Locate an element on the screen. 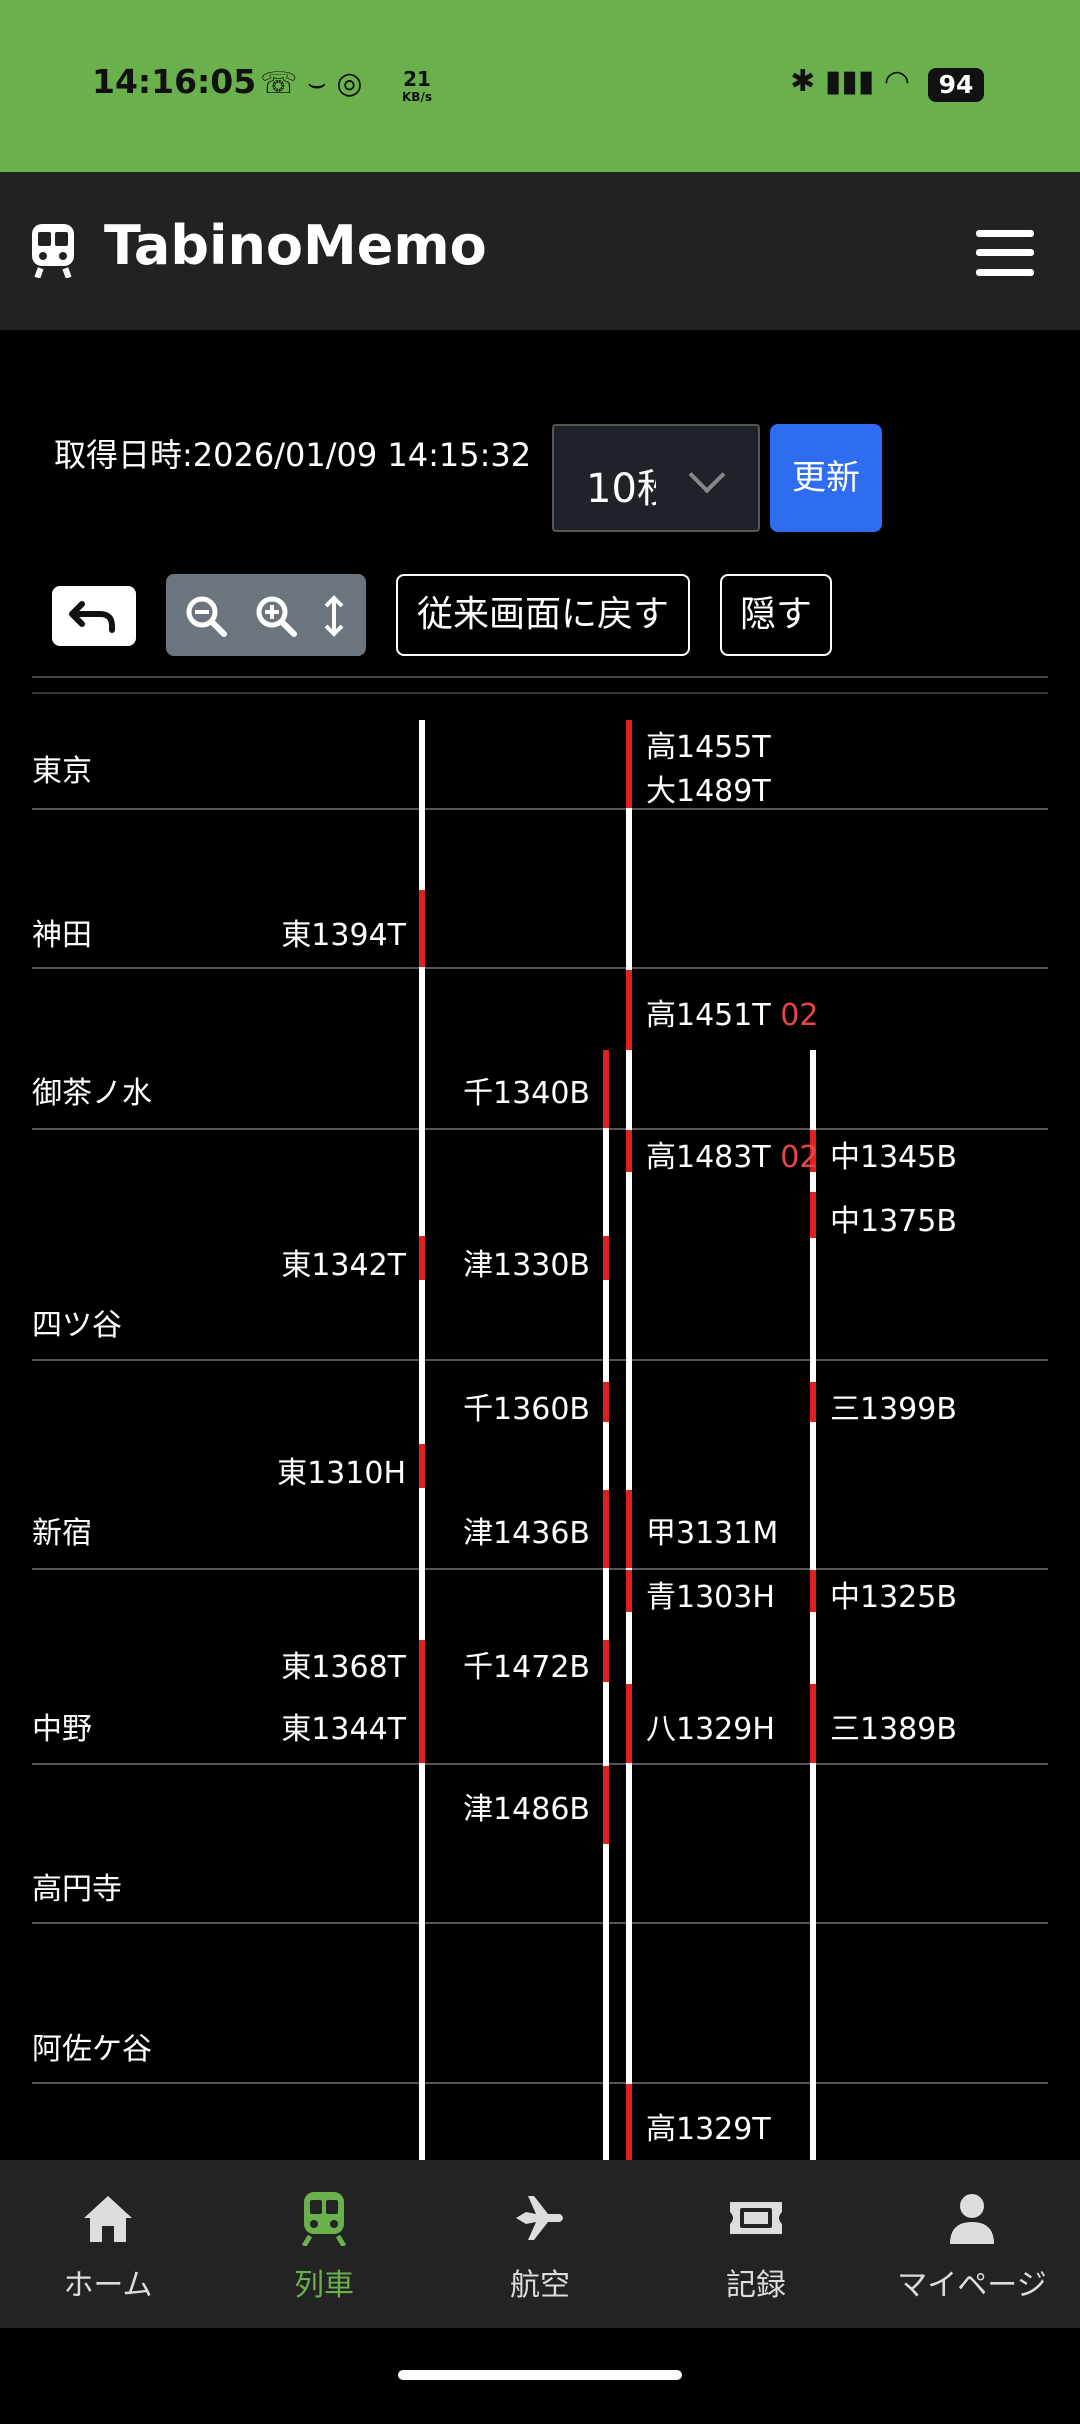  interval-value: 10秒 is located at coordinates (621, 489).